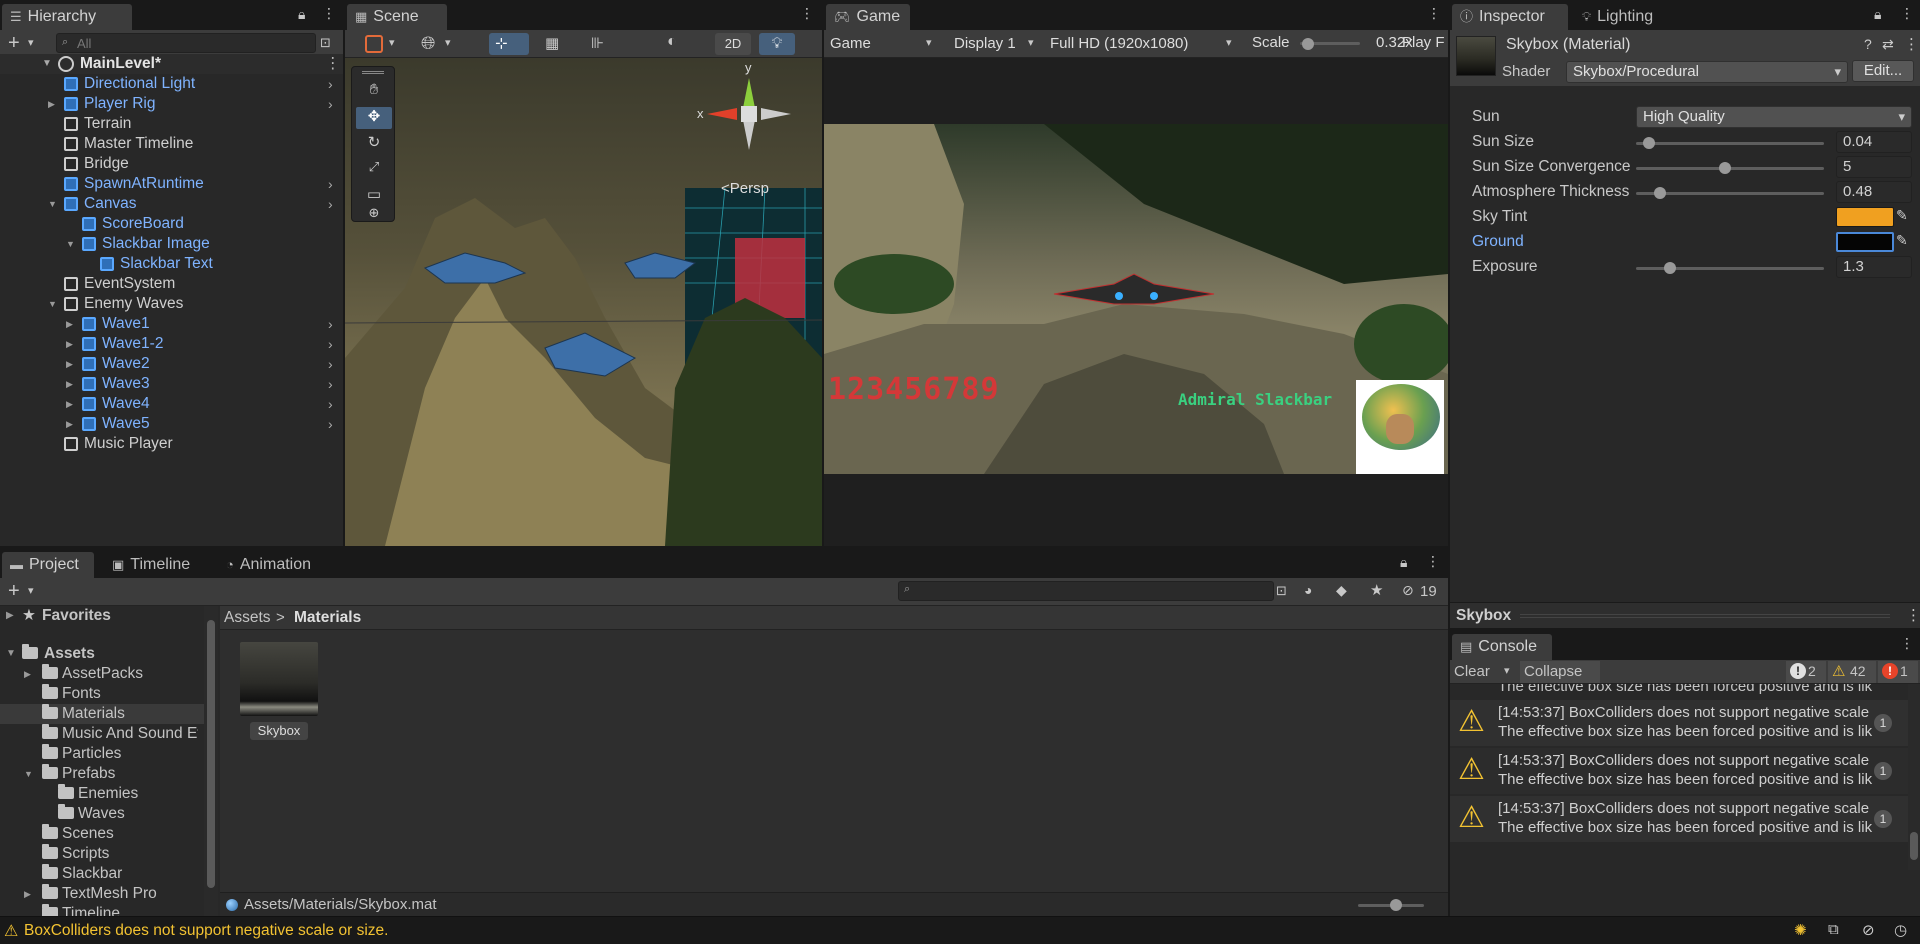  I want to click on shader-dropdown: Skybox/Procedural, so click(1707, 72).